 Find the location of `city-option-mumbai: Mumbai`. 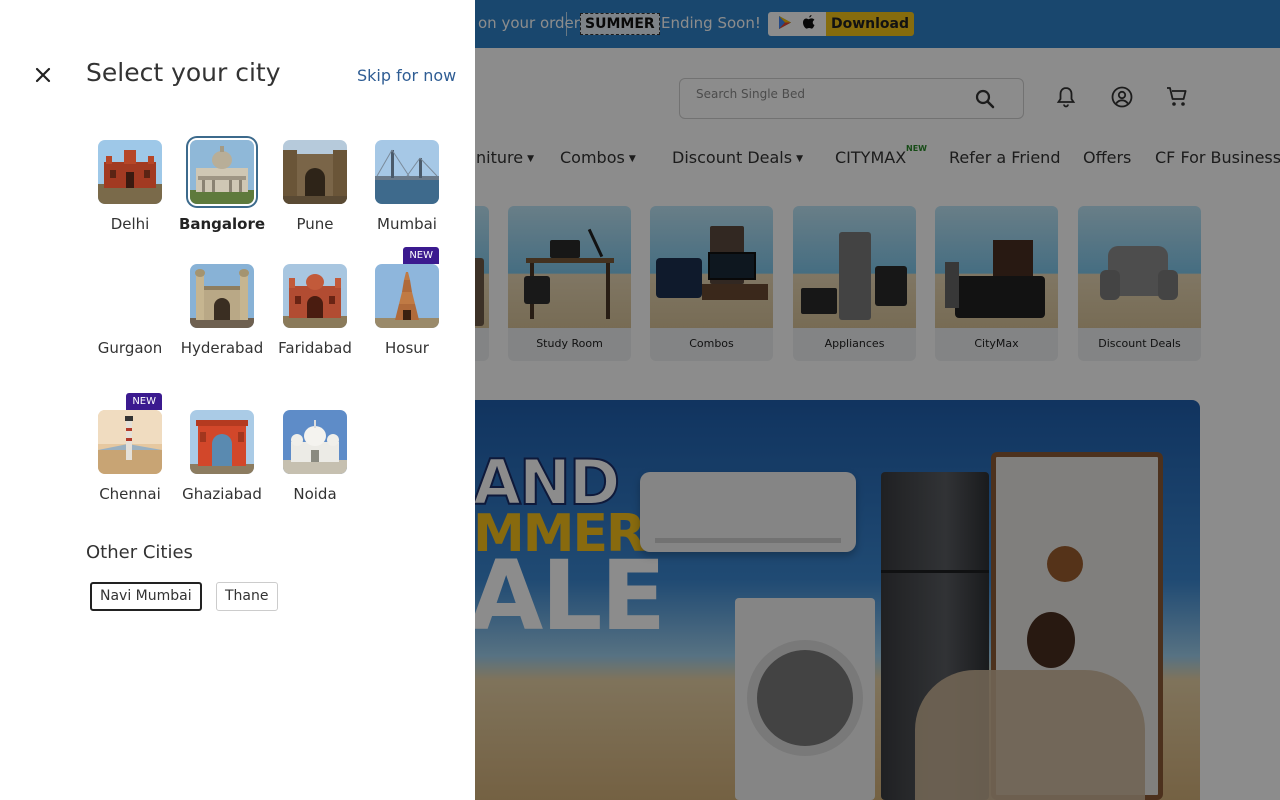

city-option-mumbai: Mumbai is located at coordinates (407, 186).